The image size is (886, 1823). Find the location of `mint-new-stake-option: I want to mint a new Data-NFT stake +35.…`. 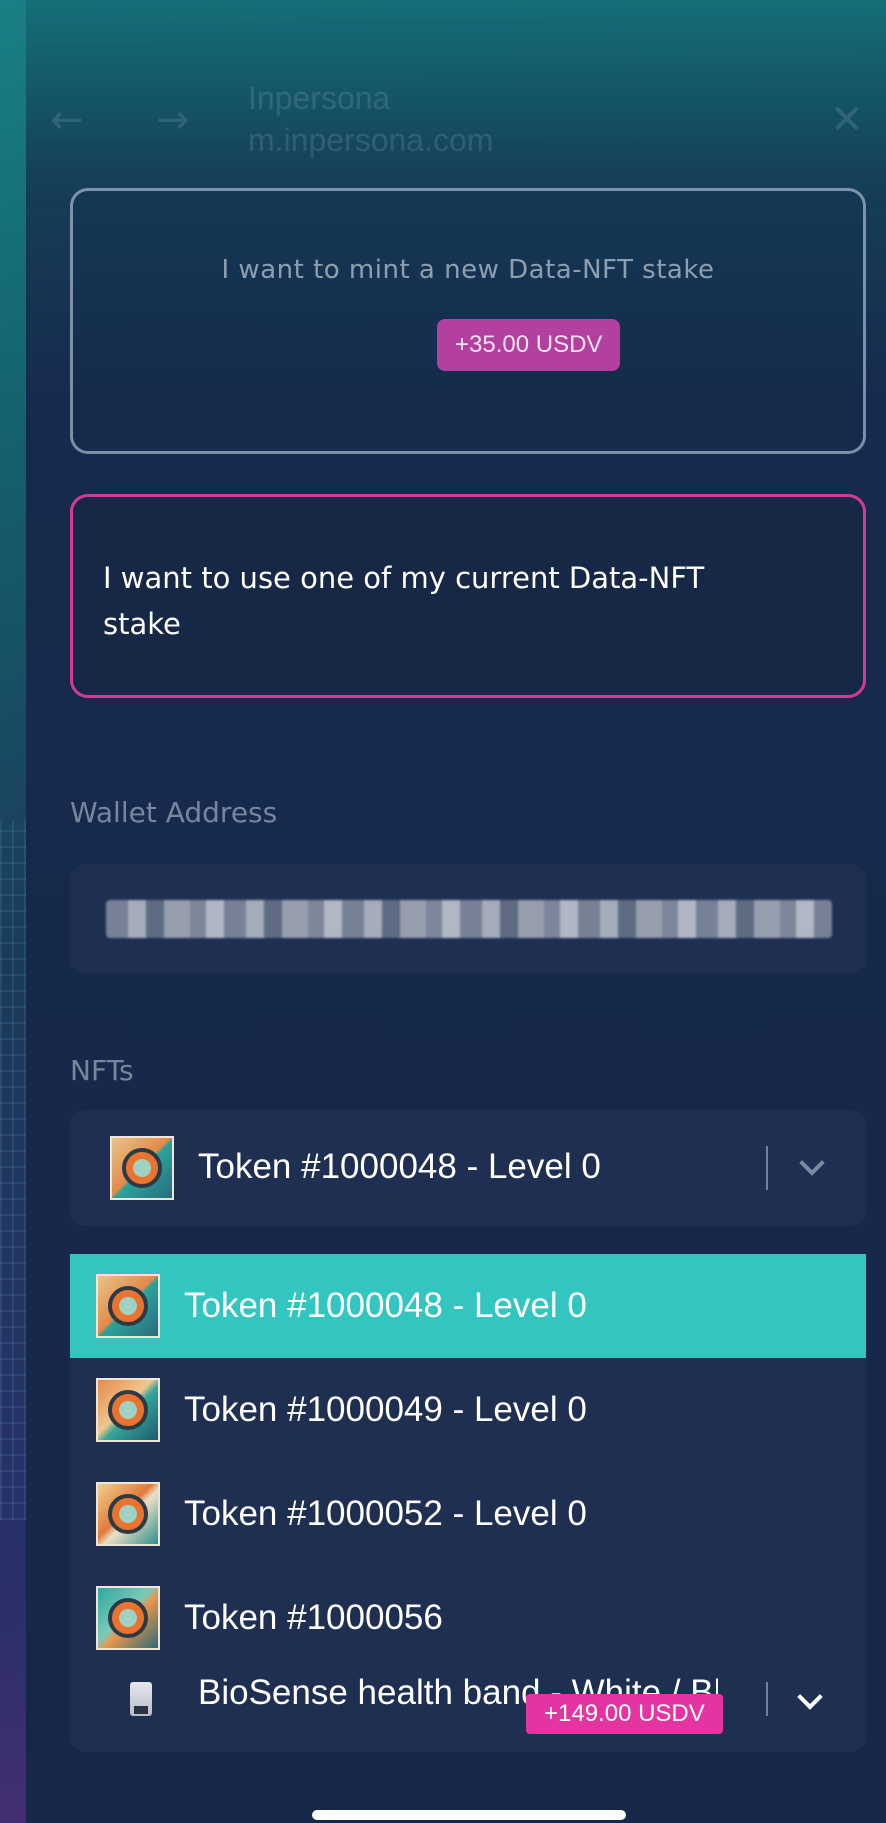

mint-new-stake-option: I want to mint a new Data-NFT stake +35.… is located at coordinates (468, 321).